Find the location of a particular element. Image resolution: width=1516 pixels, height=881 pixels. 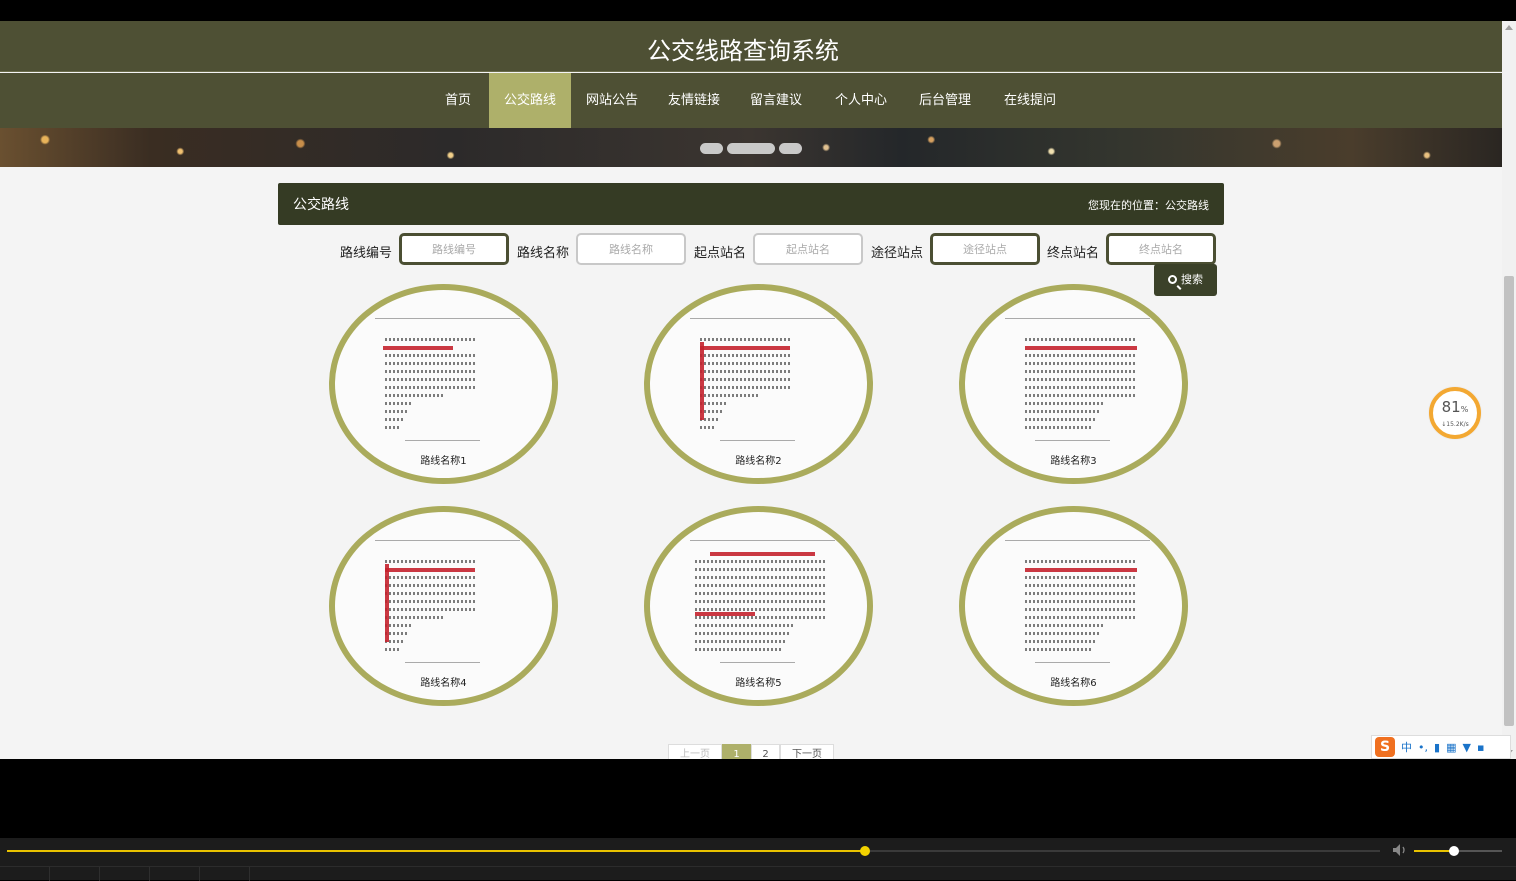

grid-menu-icon: ▪ is located at coordinates (1480, 747).